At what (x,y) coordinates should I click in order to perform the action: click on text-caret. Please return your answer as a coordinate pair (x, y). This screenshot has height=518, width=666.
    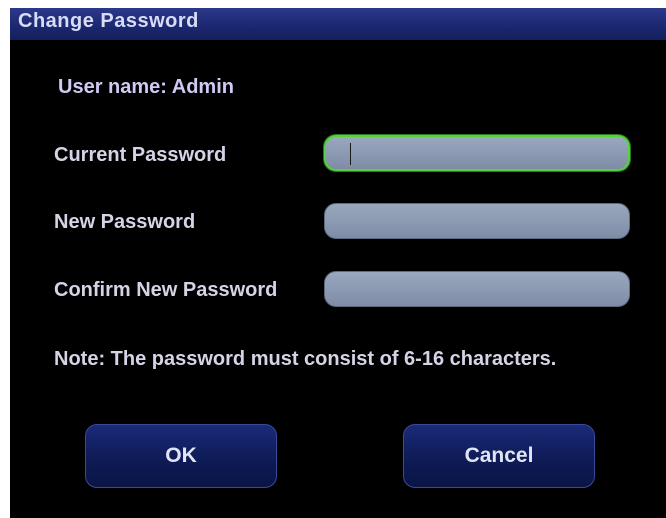
    Looking at the image, I should click on (350, 154).